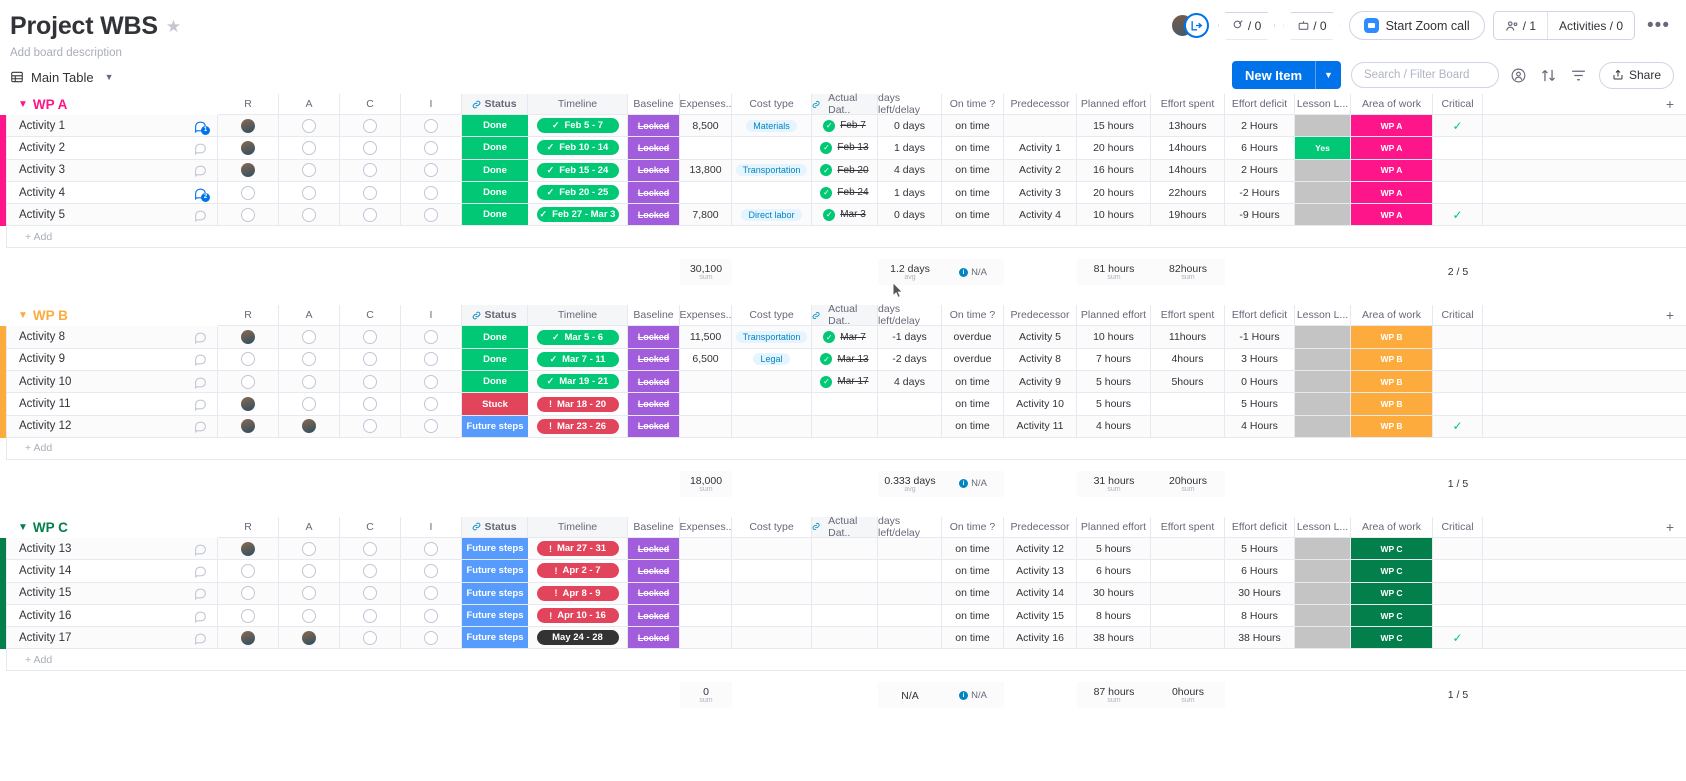 This screenshot has height=781, width=1686. Describe the element at coordinates (845, 315) in the screenshot. I see `column-header-actual-date: Actual Dat..` at that location.